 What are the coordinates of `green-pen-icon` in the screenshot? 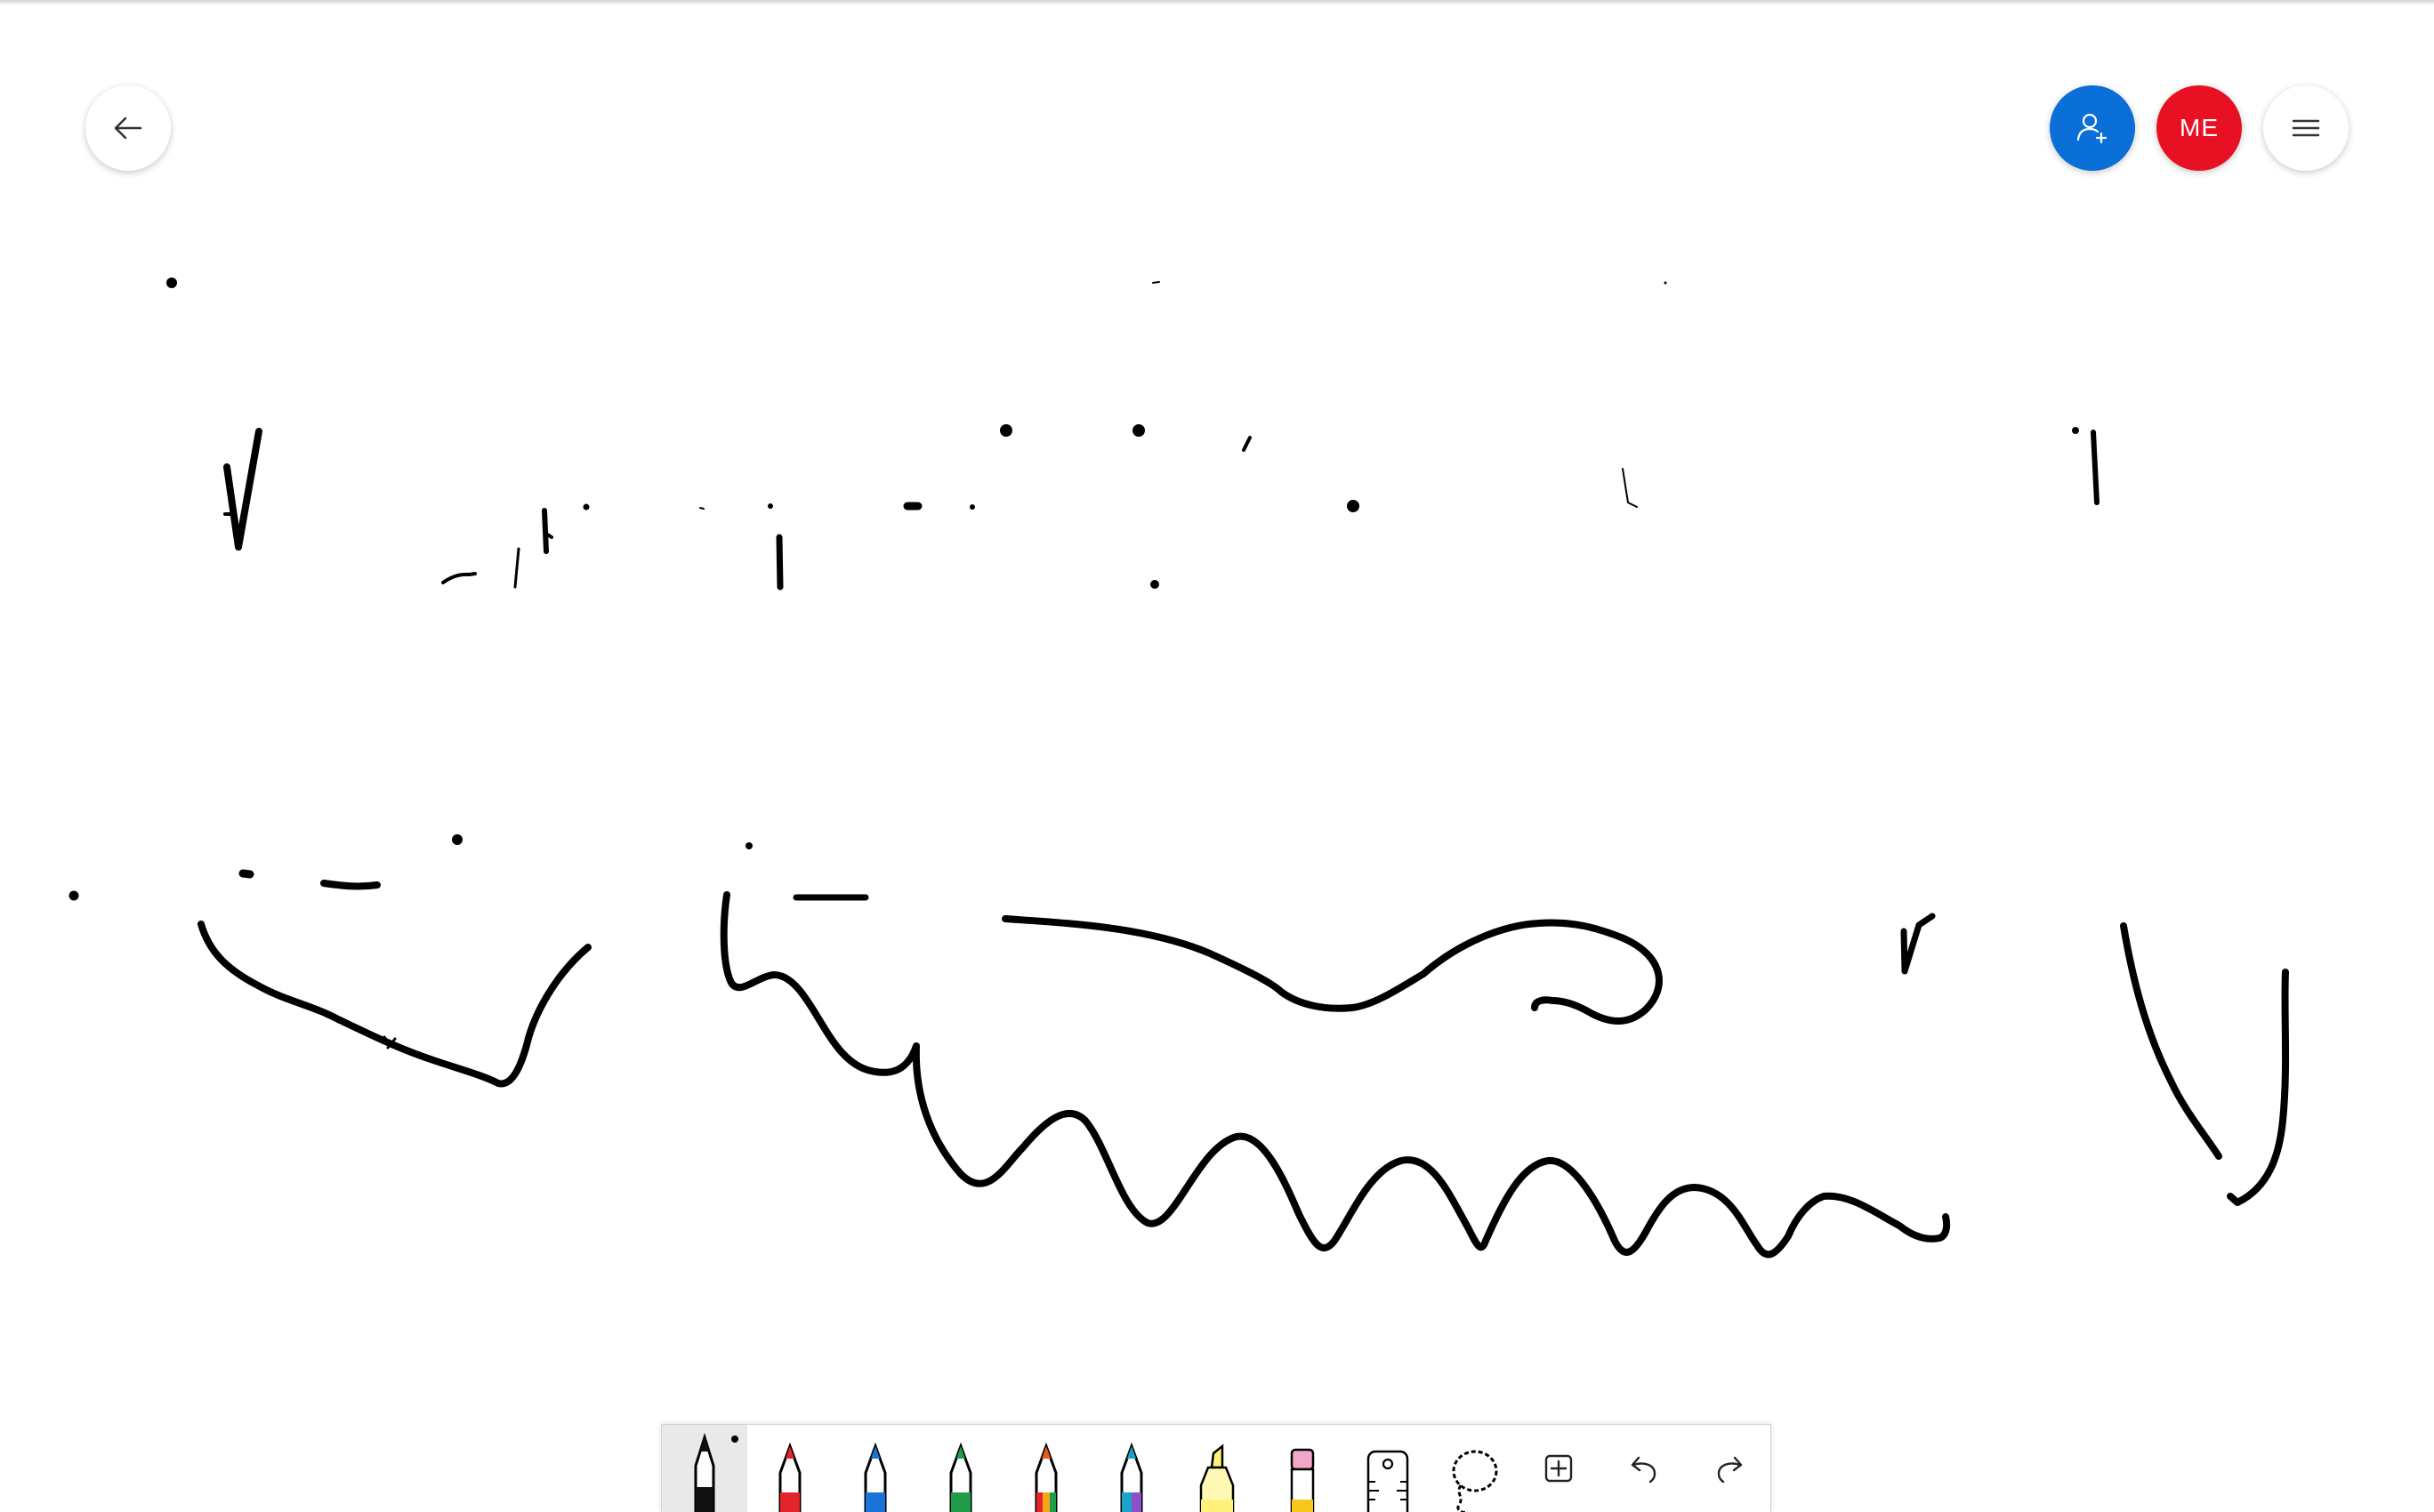 It's located at (960, 1477).